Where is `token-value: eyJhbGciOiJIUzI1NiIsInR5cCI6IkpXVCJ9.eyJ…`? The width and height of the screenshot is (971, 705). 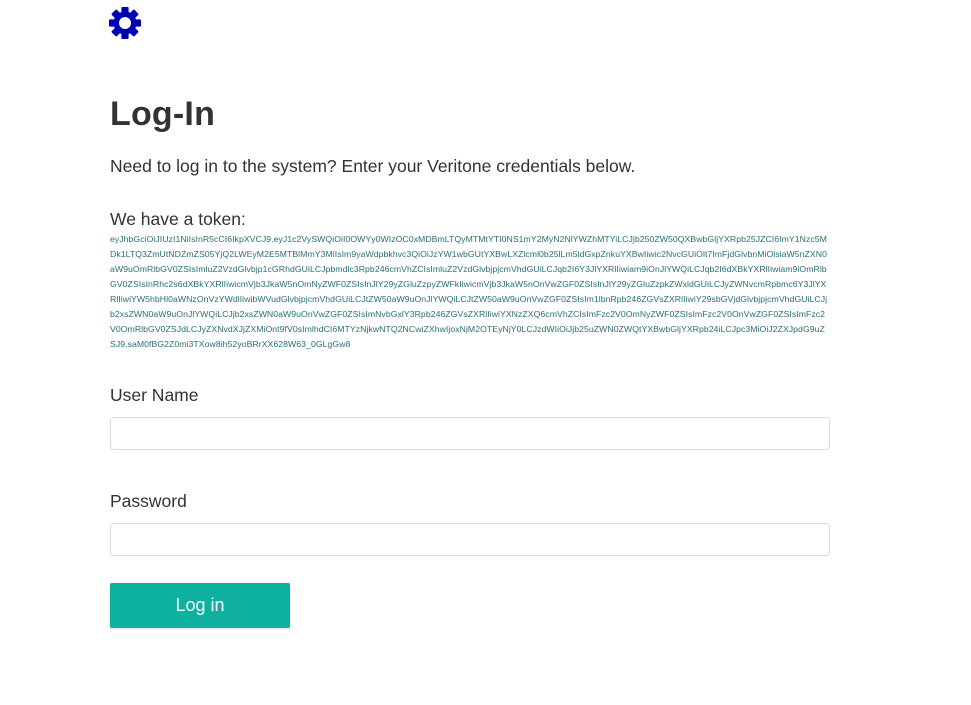
token-value: eyJhbGciOiJIUzI1NiIsInR5cCI6IkpXVCJ9.eyJ… is located at coordinates (469, 291).